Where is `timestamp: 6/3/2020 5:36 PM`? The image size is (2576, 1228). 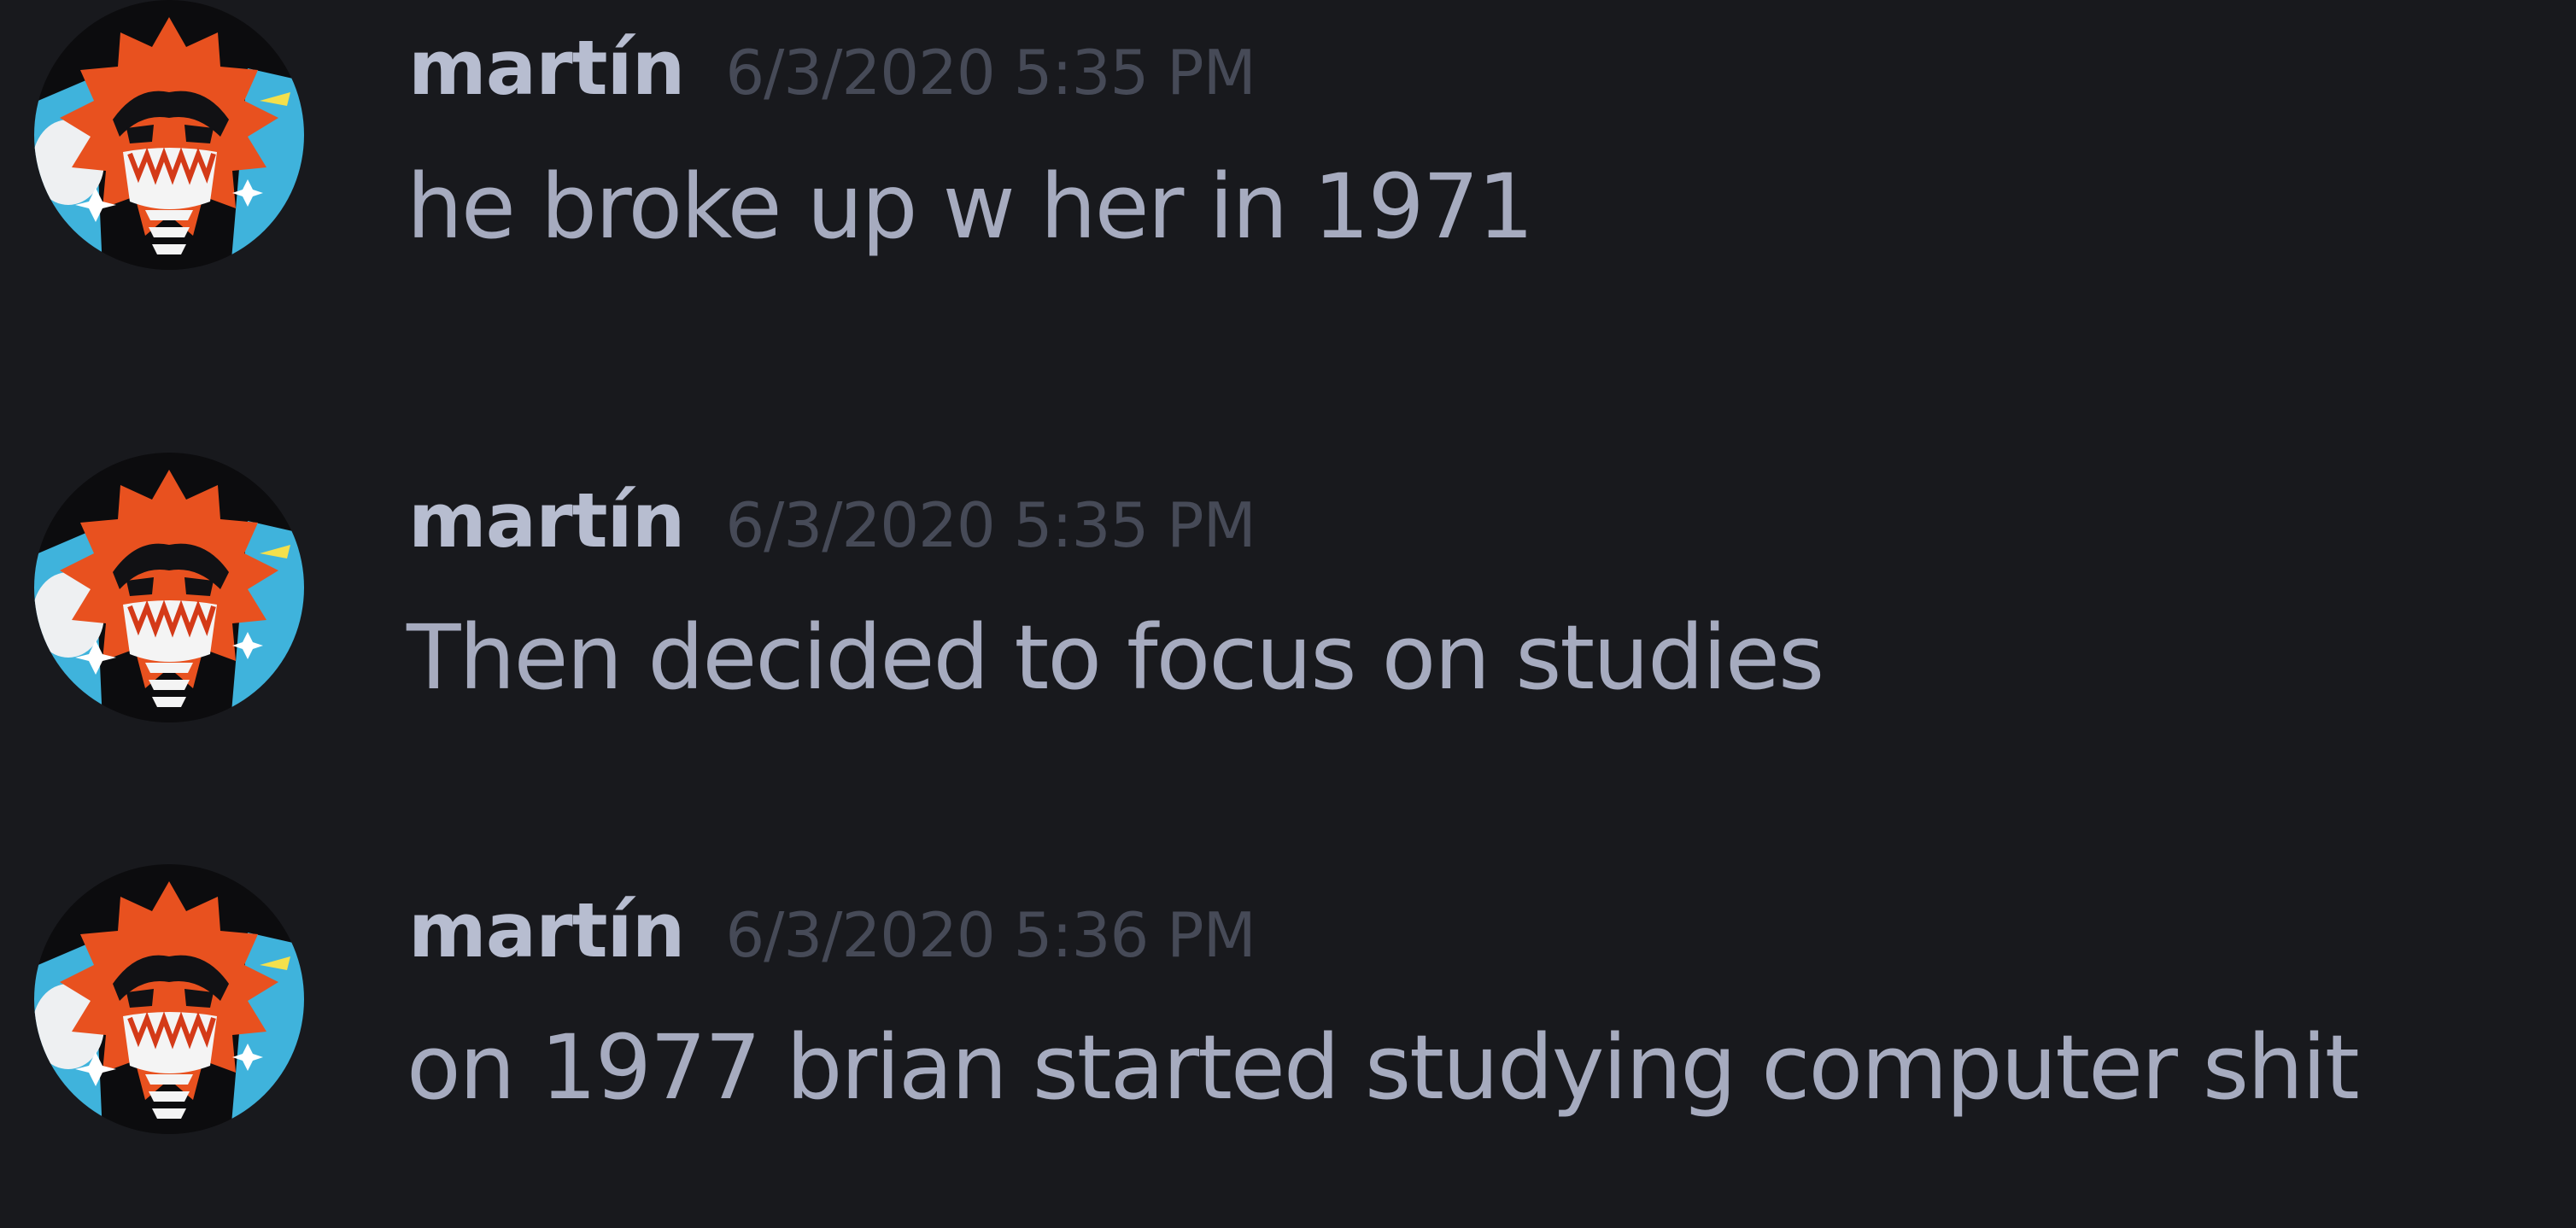
timestamp: 6/3/2020 5:36 PM is located at coordinates (990, 935).